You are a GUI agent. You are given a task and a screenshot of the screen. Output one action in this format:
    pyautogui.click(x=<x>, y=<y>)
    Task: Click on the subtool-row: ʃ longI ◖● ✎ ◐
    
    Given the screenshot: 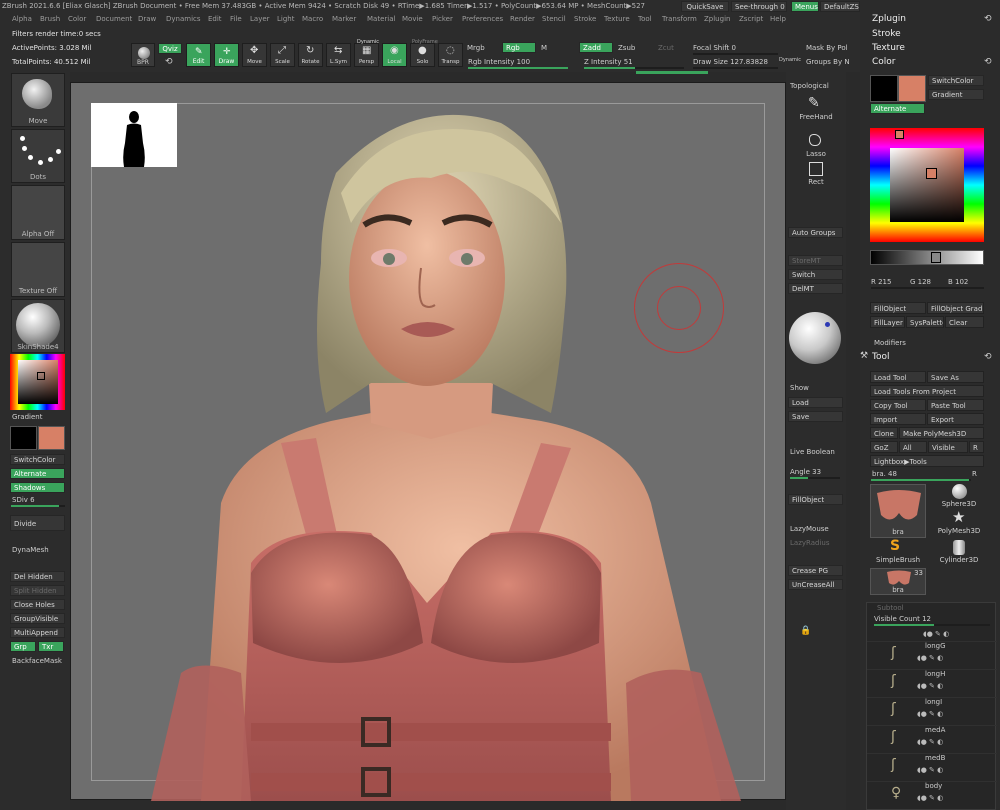 What is the action you would take?
    pyautogui.click(x=932, y=711)
    